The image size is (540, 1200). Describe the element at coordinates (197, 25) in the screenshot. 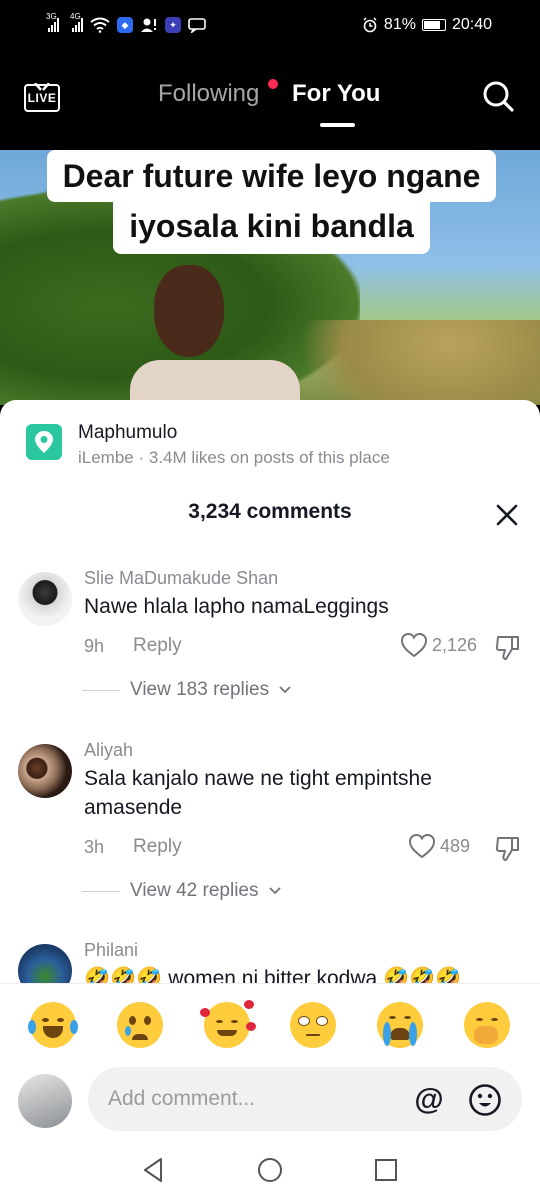

I see `chat-icon` at that location.